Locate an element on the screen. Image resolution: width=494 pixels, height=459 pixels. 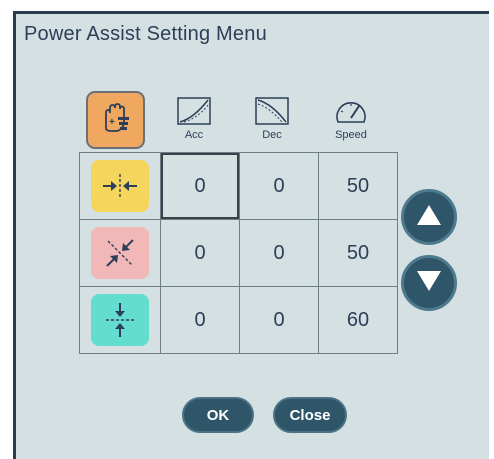
table-row: 0 0 60 is located at coordinates (238, 320).